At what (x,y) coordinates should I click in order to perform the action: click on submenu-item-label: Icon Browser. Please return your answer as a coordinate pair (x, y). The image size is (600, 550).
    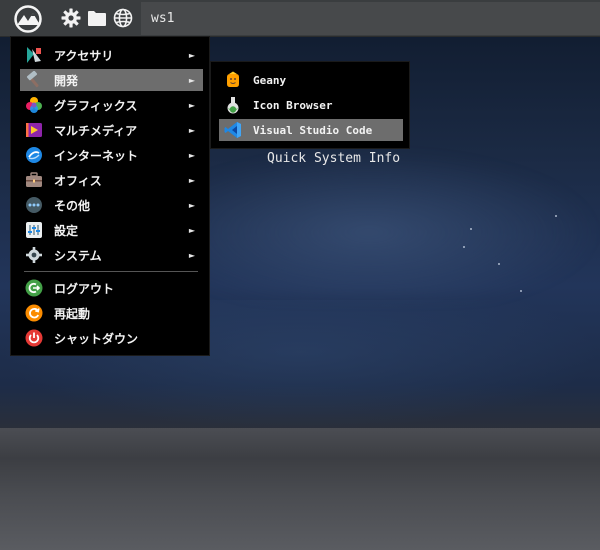
    Looking at the image, I should click on (293, 105).